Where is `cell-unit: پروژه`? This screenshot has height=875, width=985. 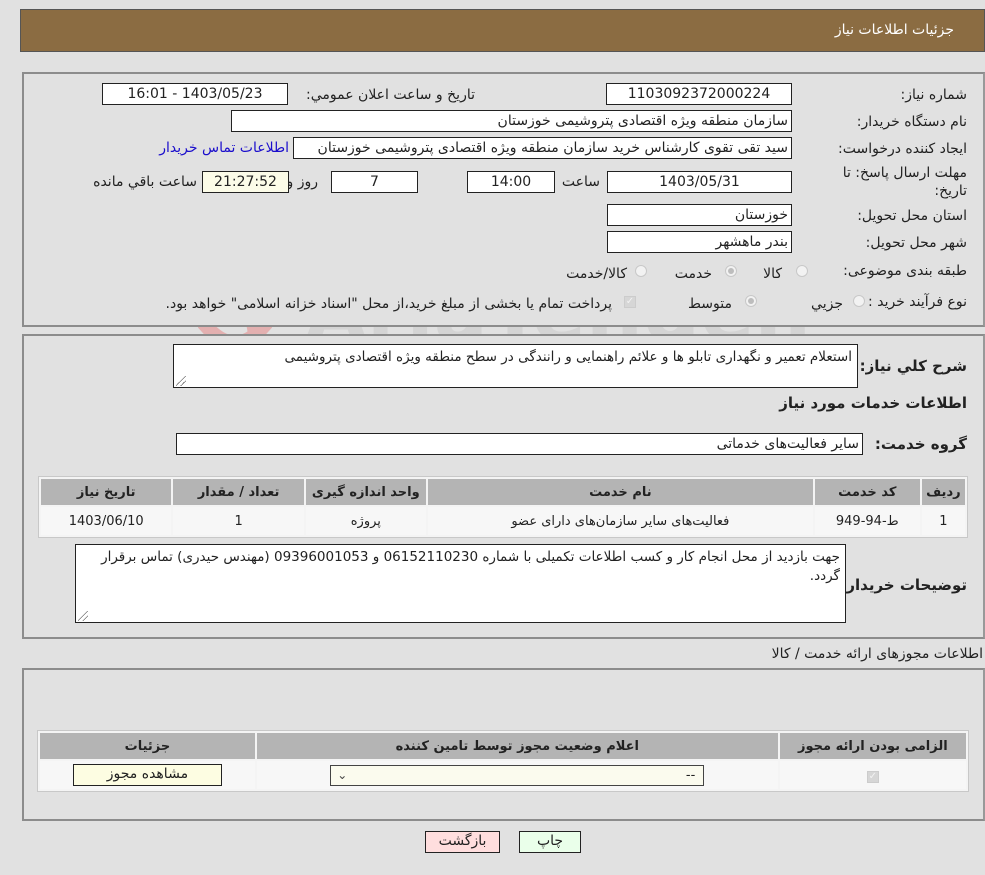 cell-unit: پروژه is located at coordinates (365, 521).